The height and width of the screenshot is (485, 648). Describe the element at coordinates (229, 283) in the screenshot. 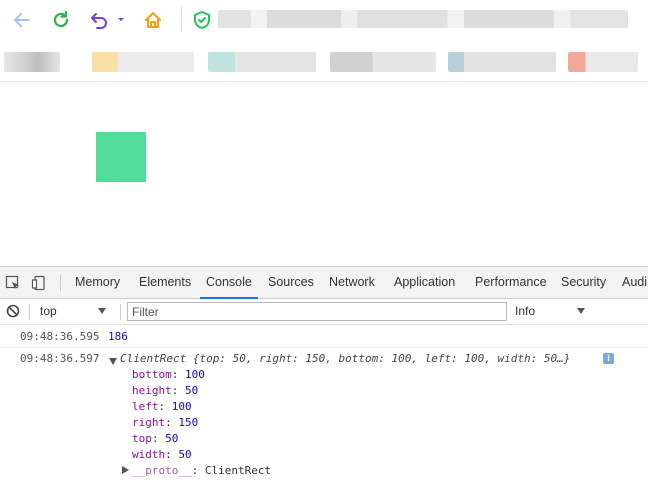

I see `tab-console: Console` at that location.